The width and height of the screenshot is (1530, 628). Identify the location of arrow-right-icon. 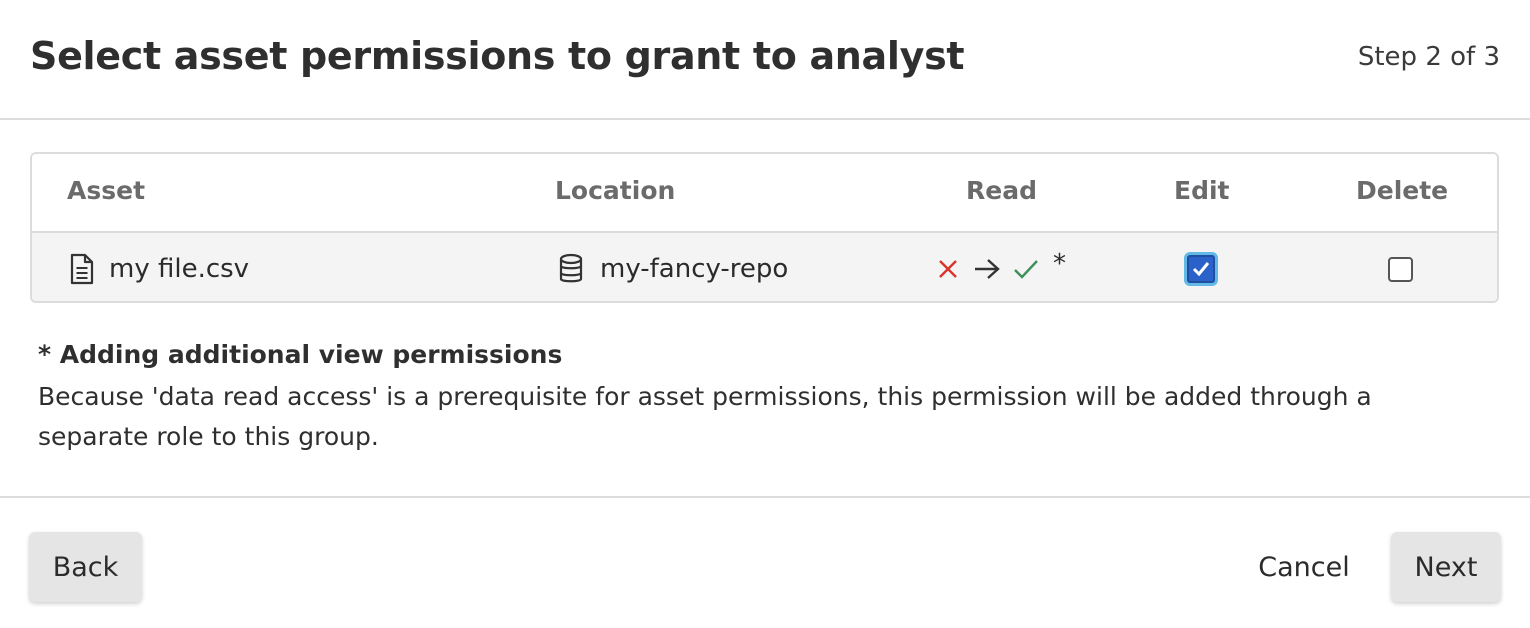
(987, 269).